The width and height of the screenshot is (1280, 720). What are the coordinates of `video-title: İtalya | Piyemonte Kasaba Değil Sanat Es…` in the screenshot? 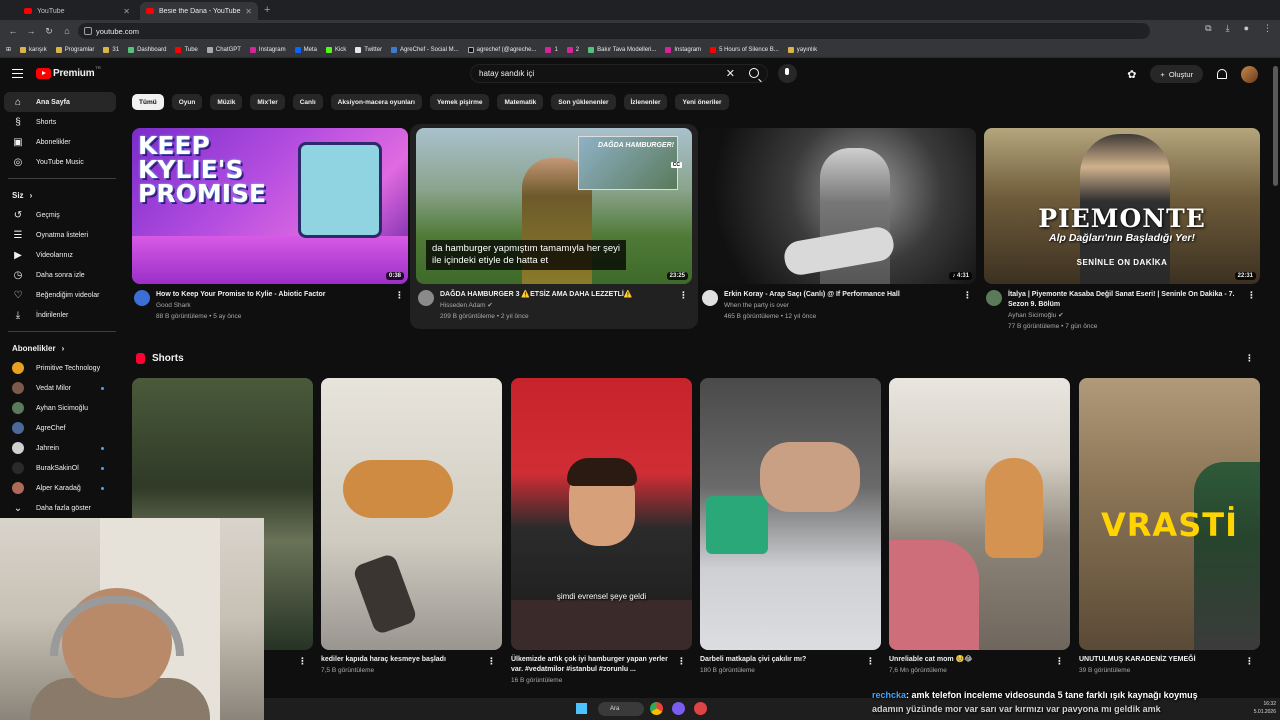 It's located at (1125, 300).